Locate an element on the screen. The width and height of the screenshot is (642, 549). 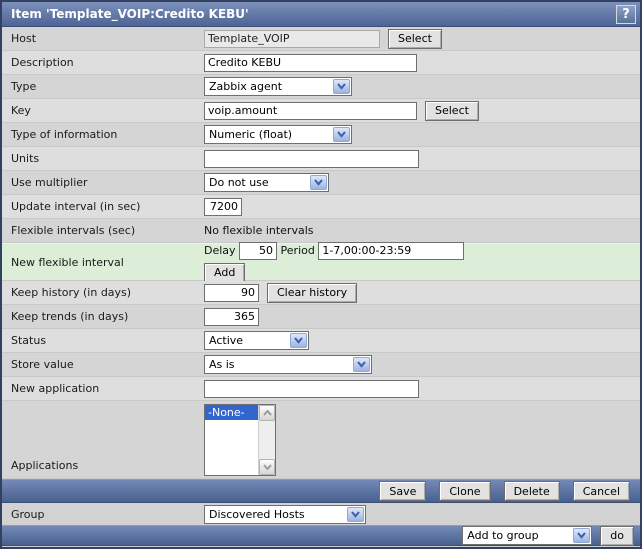
row-use-multiplier: Use multiplier Do not use is located at coordinates (321, 183).